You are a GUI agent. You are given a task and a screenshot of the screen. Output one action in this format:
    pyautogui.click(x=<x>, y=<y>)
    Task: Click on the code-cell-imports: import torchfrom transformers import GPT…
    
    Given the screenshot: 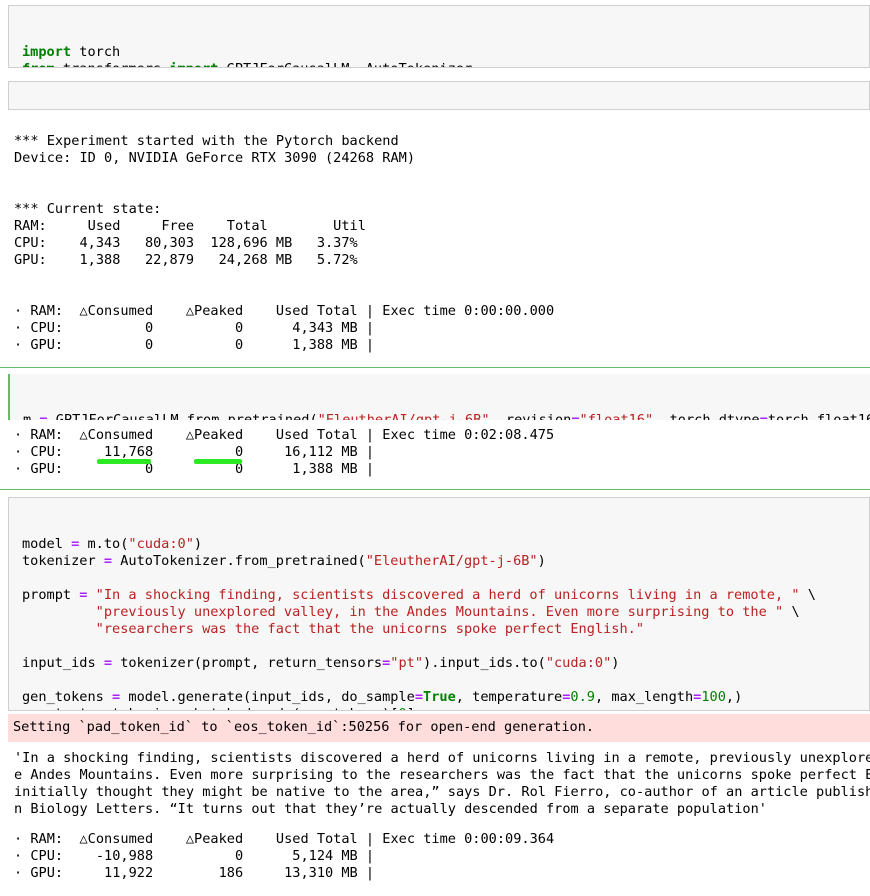 What is the action you would take?
    pyautogui.click(x=439, y=36)
    